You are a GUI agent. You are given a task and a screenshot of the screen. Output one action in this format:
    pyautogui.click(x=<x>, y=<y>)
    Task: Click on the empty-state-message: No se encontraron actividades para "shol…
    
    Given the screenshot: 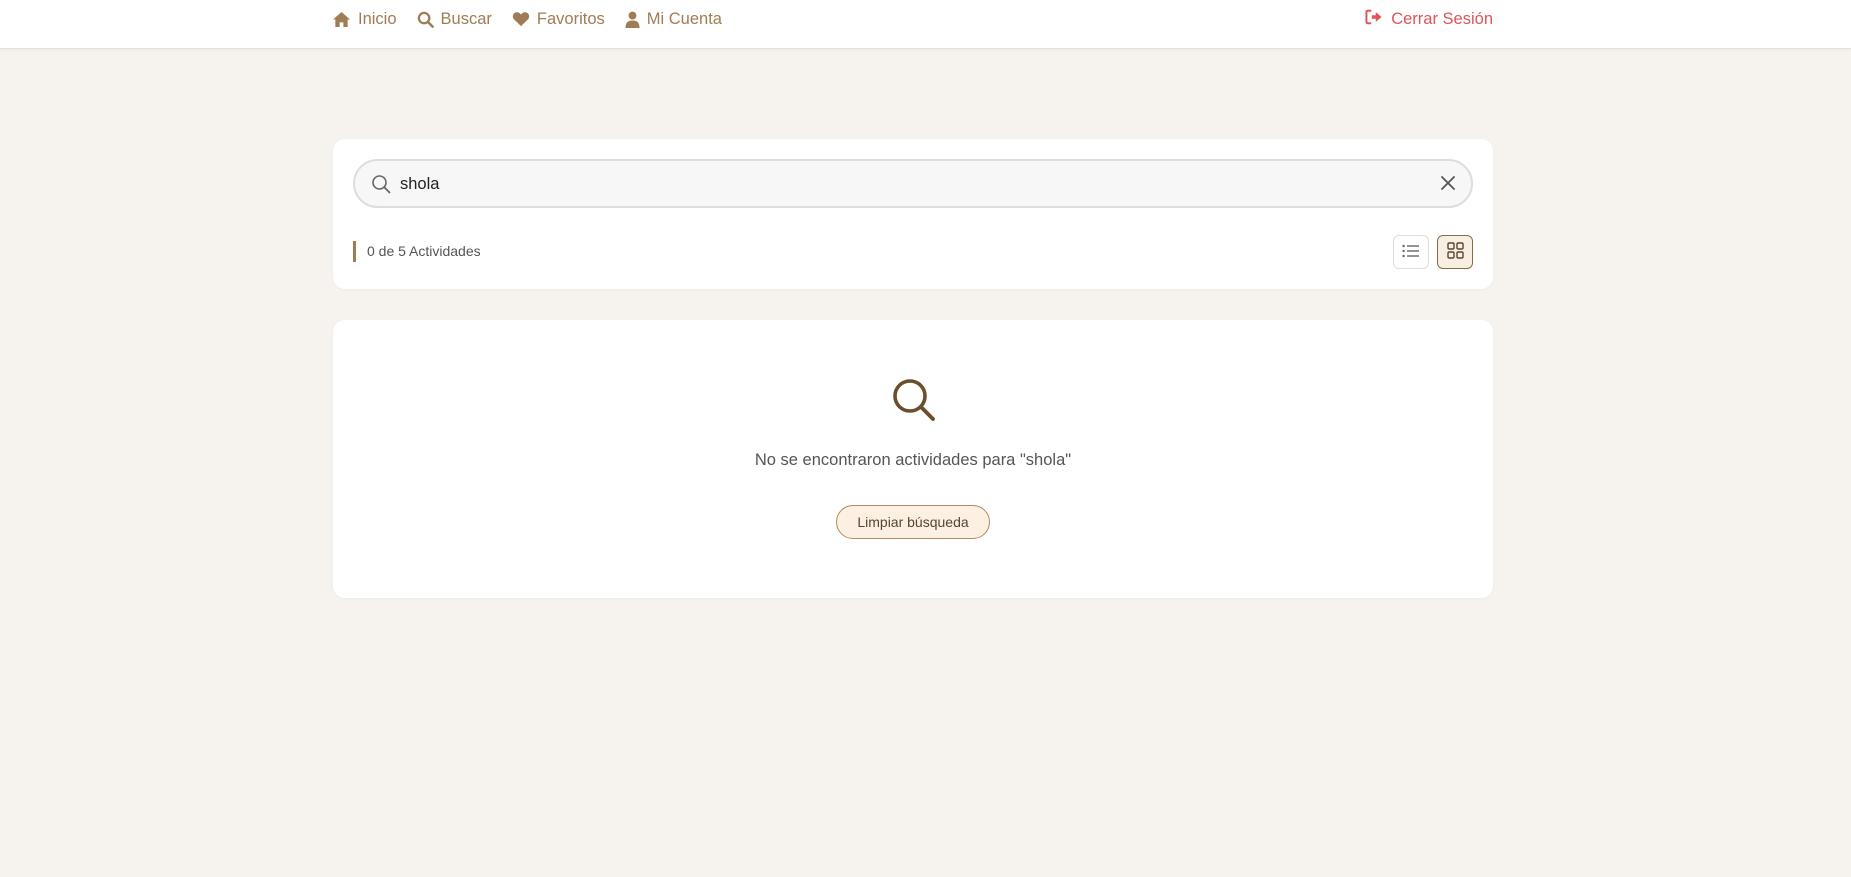 What is the action you would take?
    pyautogui.click(x=913, y=460)
    